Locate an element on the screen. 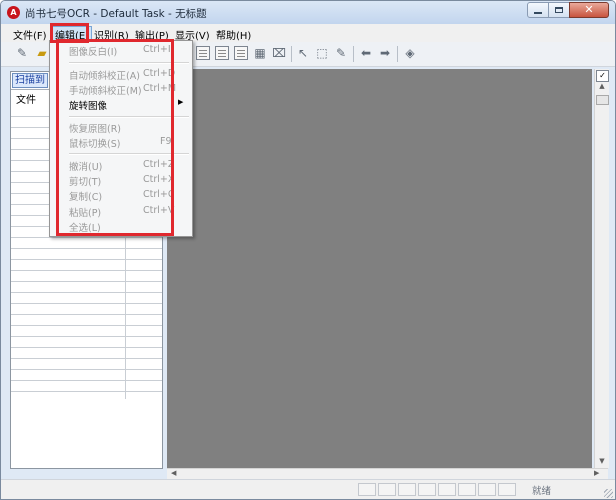 The image size is (616, 500). checkbox-icon: ✓ is located at coordinates (602, 76).